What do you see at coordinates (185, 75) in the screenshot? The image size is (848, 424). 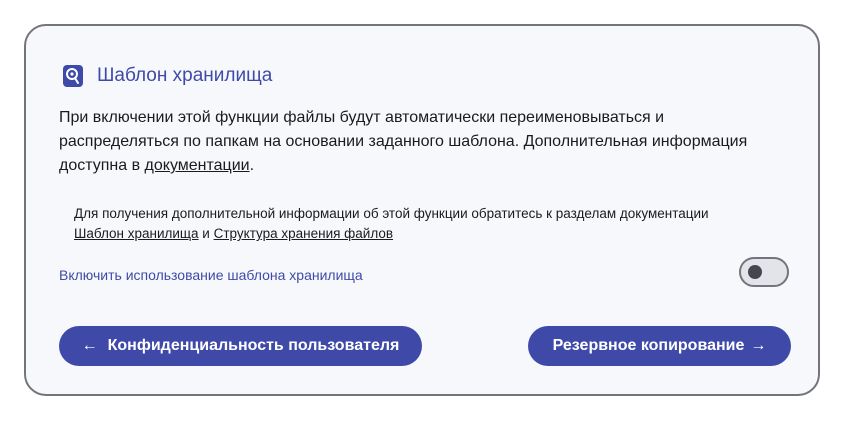 I see `section-title: Шаблон хранилища` at bounding box center [185, 75].